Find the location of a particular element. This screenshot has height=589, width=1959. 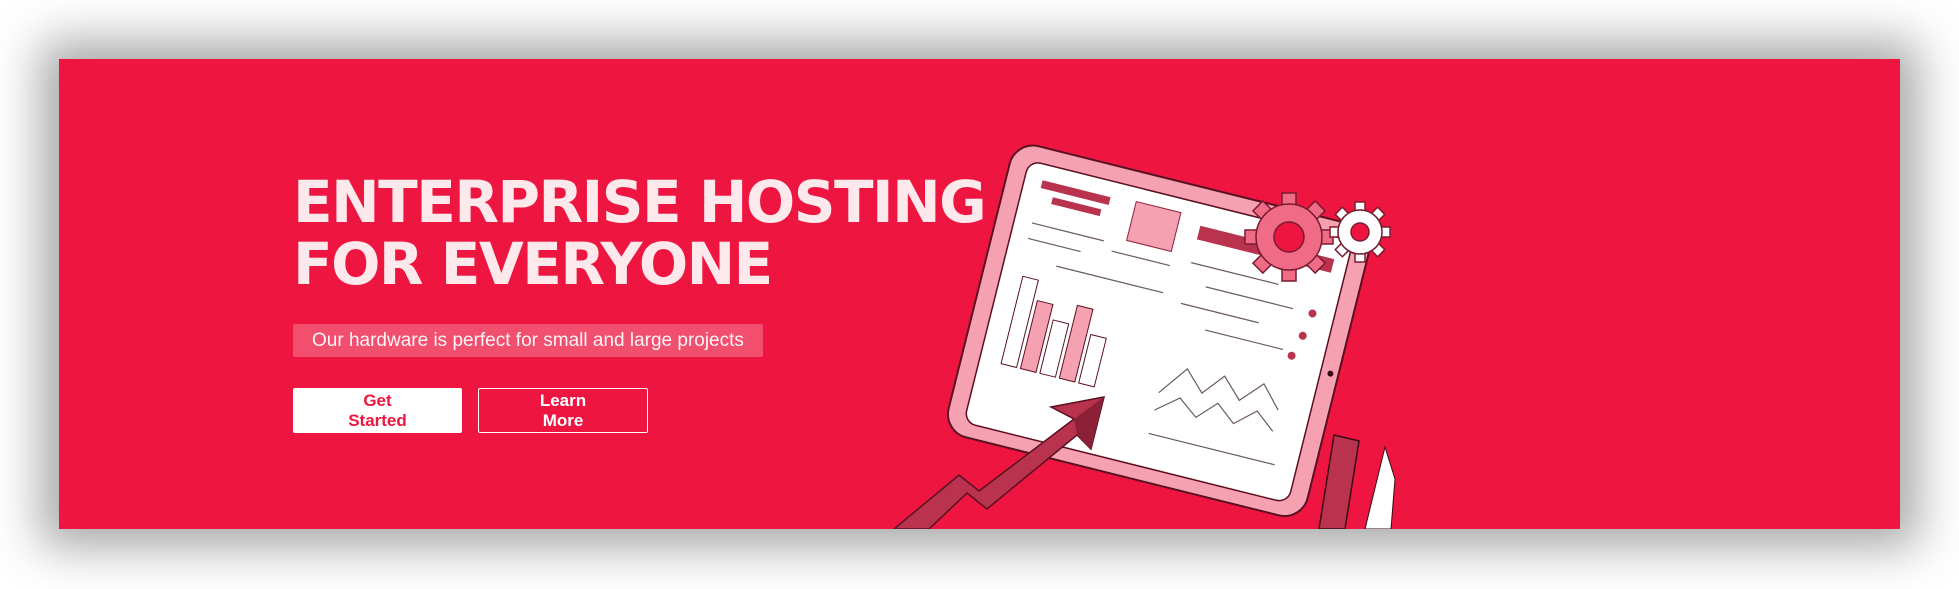

headline-line-2: FOR EVERYONE is located at coordinates (533, 264).